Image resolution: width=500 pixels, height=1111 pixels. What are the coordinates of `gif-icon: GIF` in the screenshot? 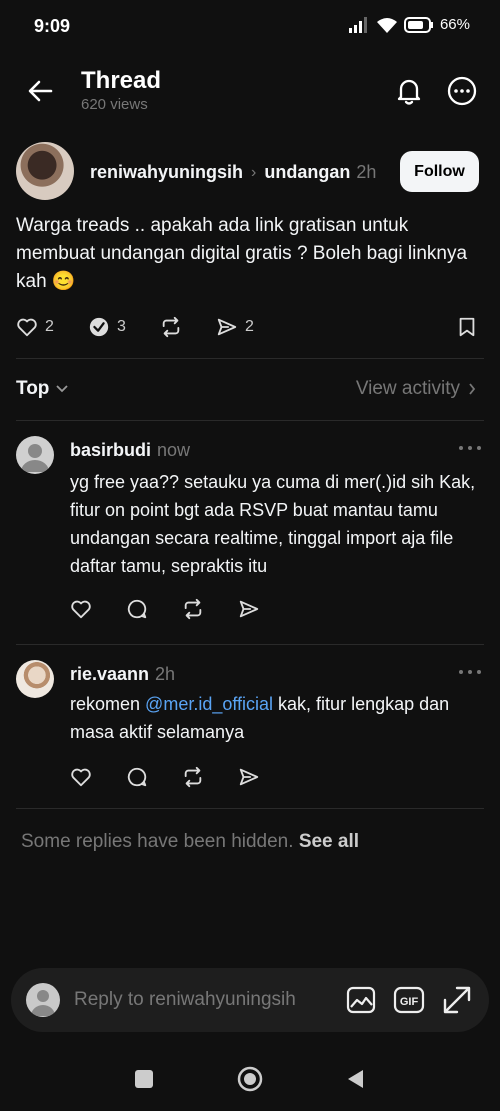 It's located at (409, 1000).